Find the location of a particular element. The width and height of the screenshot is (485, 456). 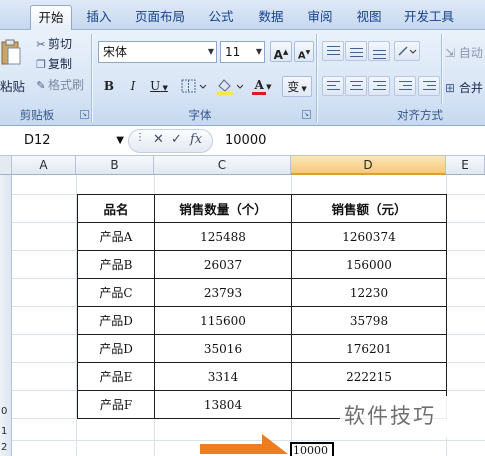

fill-color-button is located at coordinates (229, 86).